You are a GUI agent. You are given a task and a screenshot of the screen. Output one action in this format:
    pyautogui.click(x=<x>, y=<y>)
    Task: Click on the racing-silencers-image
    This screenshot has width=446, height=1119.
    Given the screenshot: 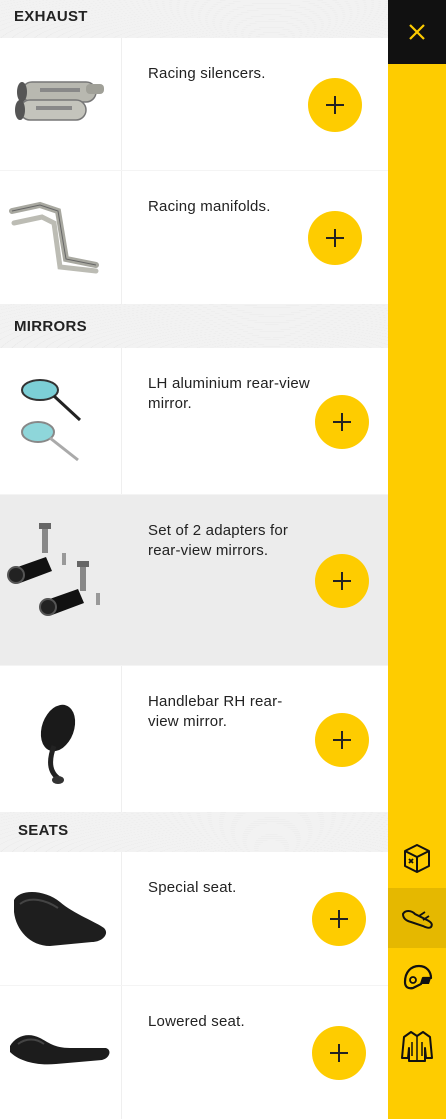 What is the action you would take?
    pyautogui.click(x=61, y=104)
    